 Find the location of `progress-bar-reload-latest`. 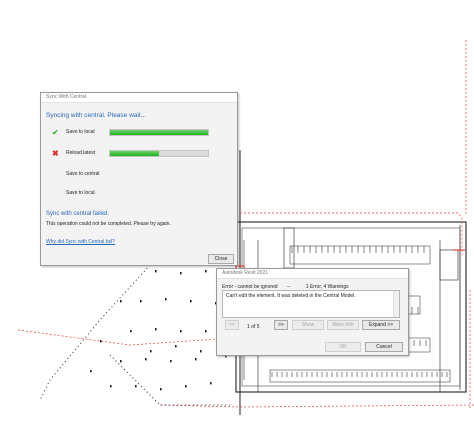

progress-bar-reload-latest is located at coordinates (159, 153).